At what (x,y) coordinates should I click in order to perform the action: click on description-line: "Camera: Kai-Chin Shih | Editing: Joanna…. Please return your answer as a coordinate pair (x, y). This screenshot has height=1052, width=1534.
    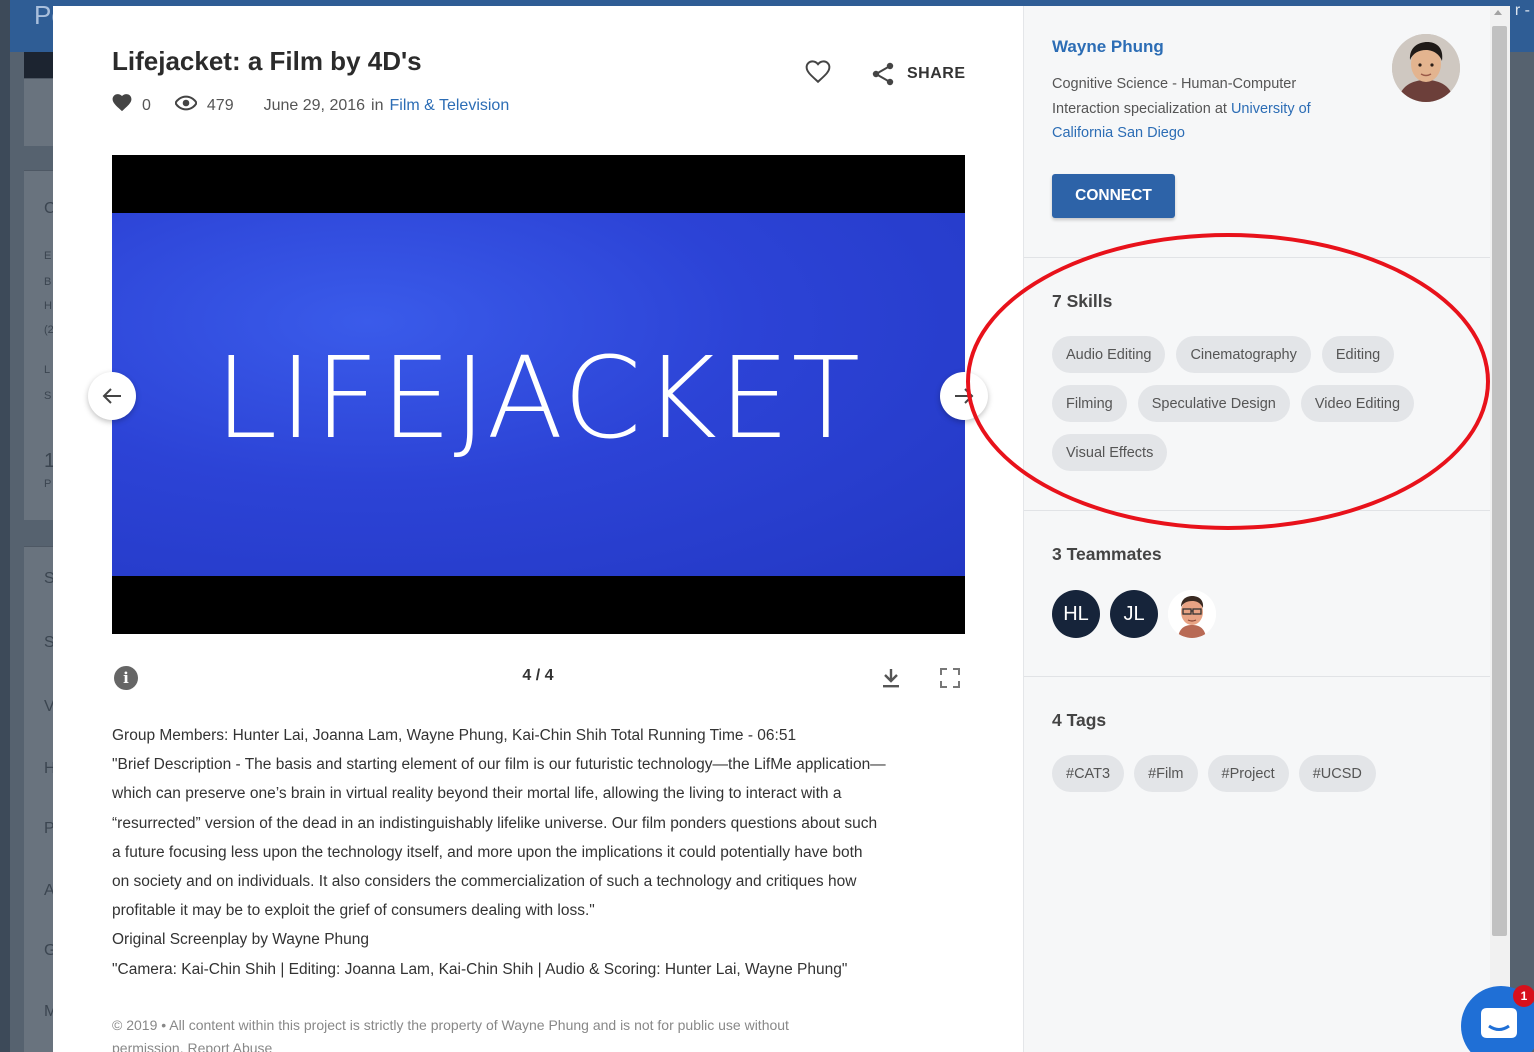
    Looking at the image, I should click on (480, 969).